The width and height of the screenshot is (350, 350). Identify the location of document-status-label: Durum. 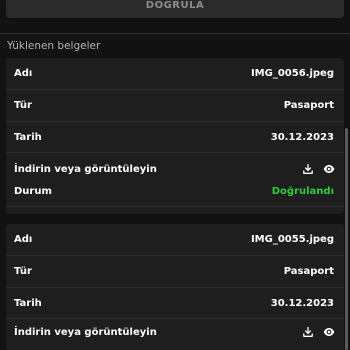
(33, 191).